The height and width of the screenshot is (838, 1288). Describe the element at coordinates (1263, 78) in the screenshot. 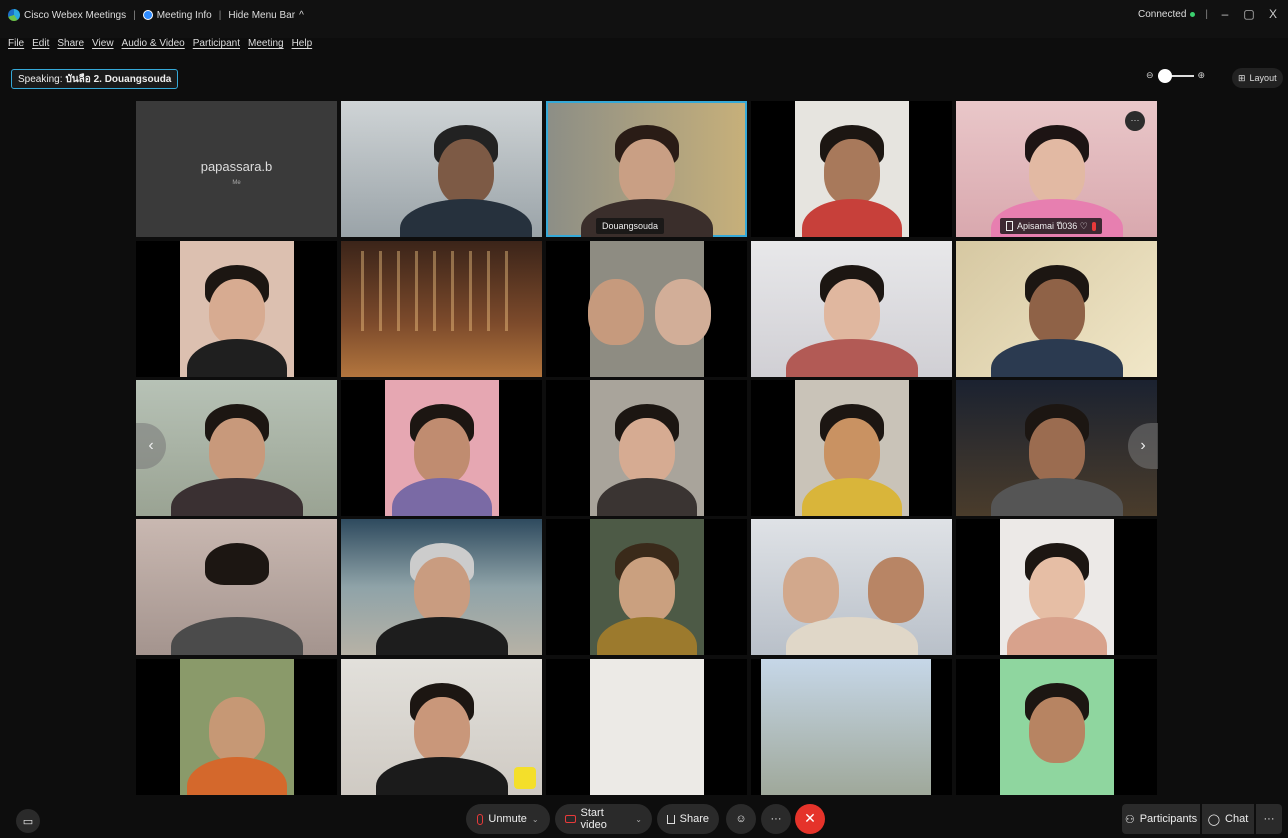

I see `layout-label: Layout` at that location.